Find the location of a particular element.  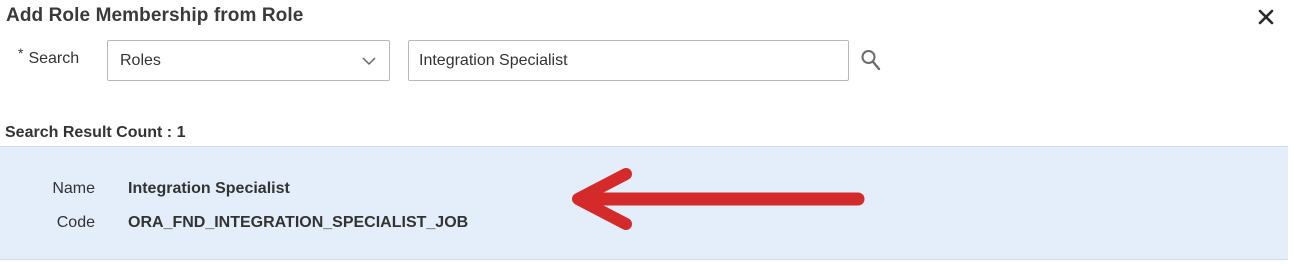

code-value: ORA_FND_INTEGRATION_SPECIALIST_JOB is located at coordinates (298, 222).